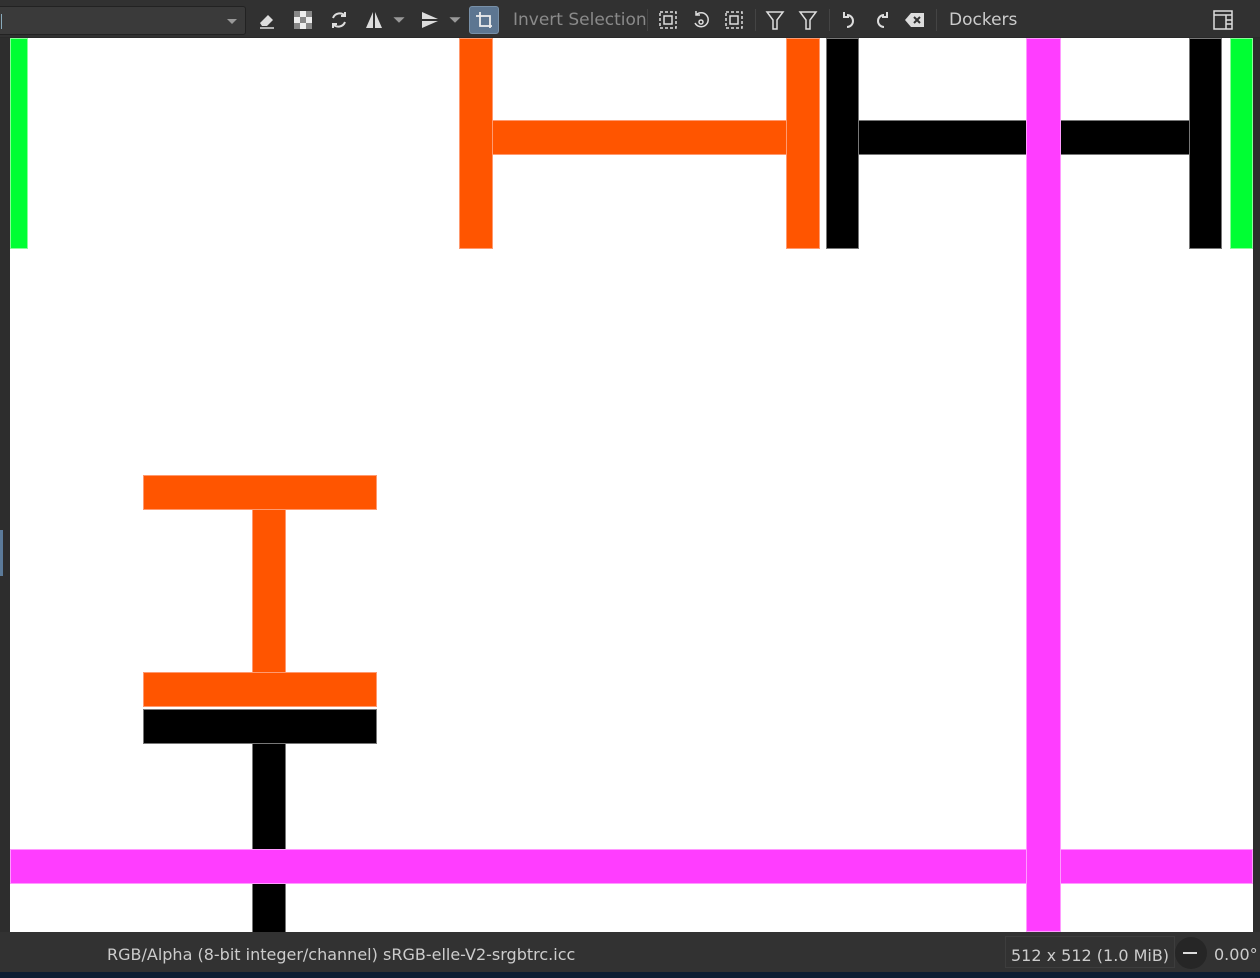 The width and height of the screenshot is (1260, 978). I want to click on right-dock-strip, so click(1256, 485).